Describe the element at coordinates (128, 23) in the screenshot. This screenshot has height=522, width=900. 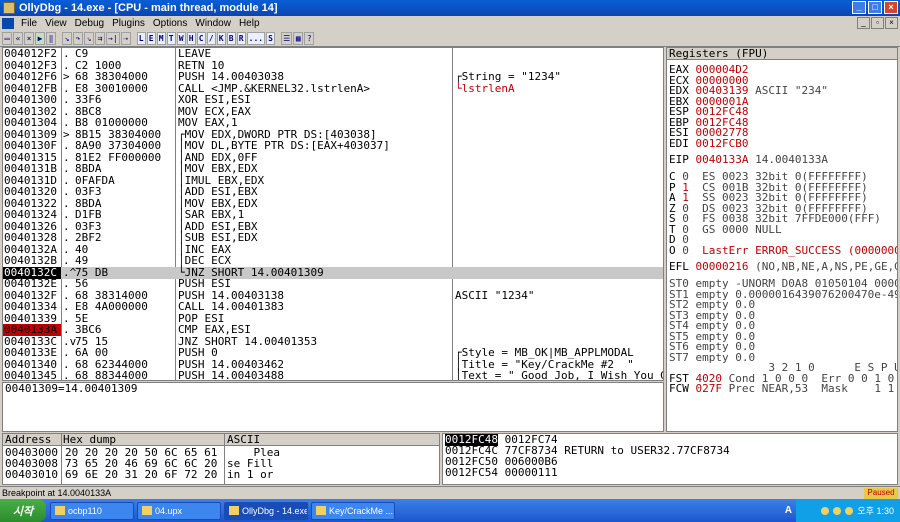
I see `menu-plugins: Plugins` at that location.